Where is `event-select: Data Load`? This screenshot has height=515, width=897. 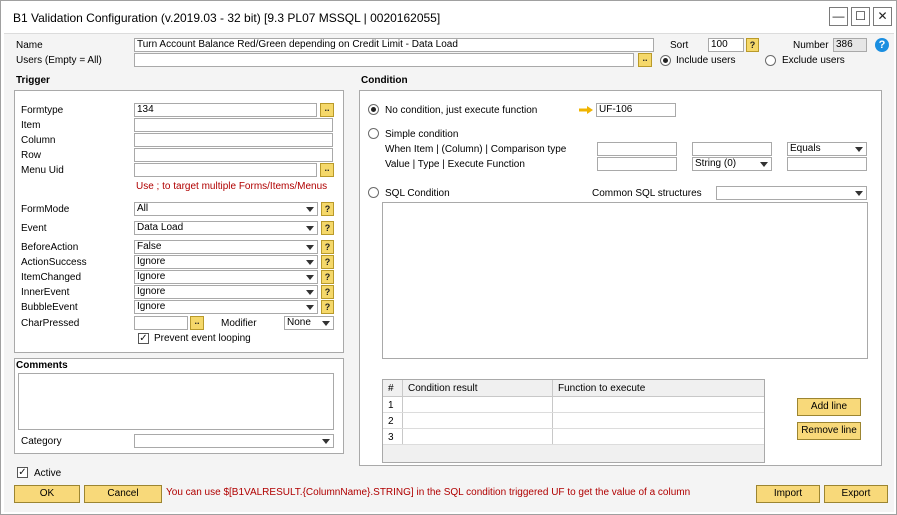 event-select: Data Load is located at coordinates (226, 228).